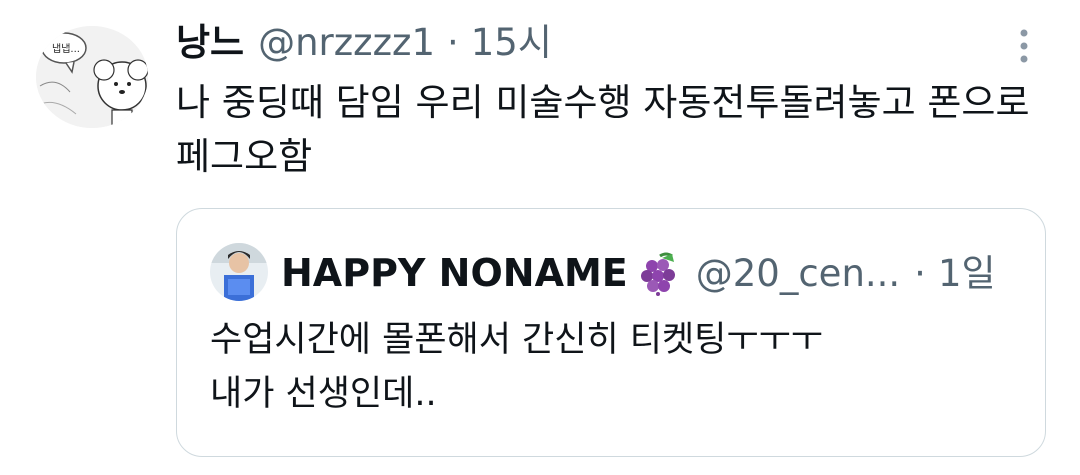 Image resolution: width=1080 pixels, height=475 pixels. I want to click on tweet-time: 15시, so click(511, 42).